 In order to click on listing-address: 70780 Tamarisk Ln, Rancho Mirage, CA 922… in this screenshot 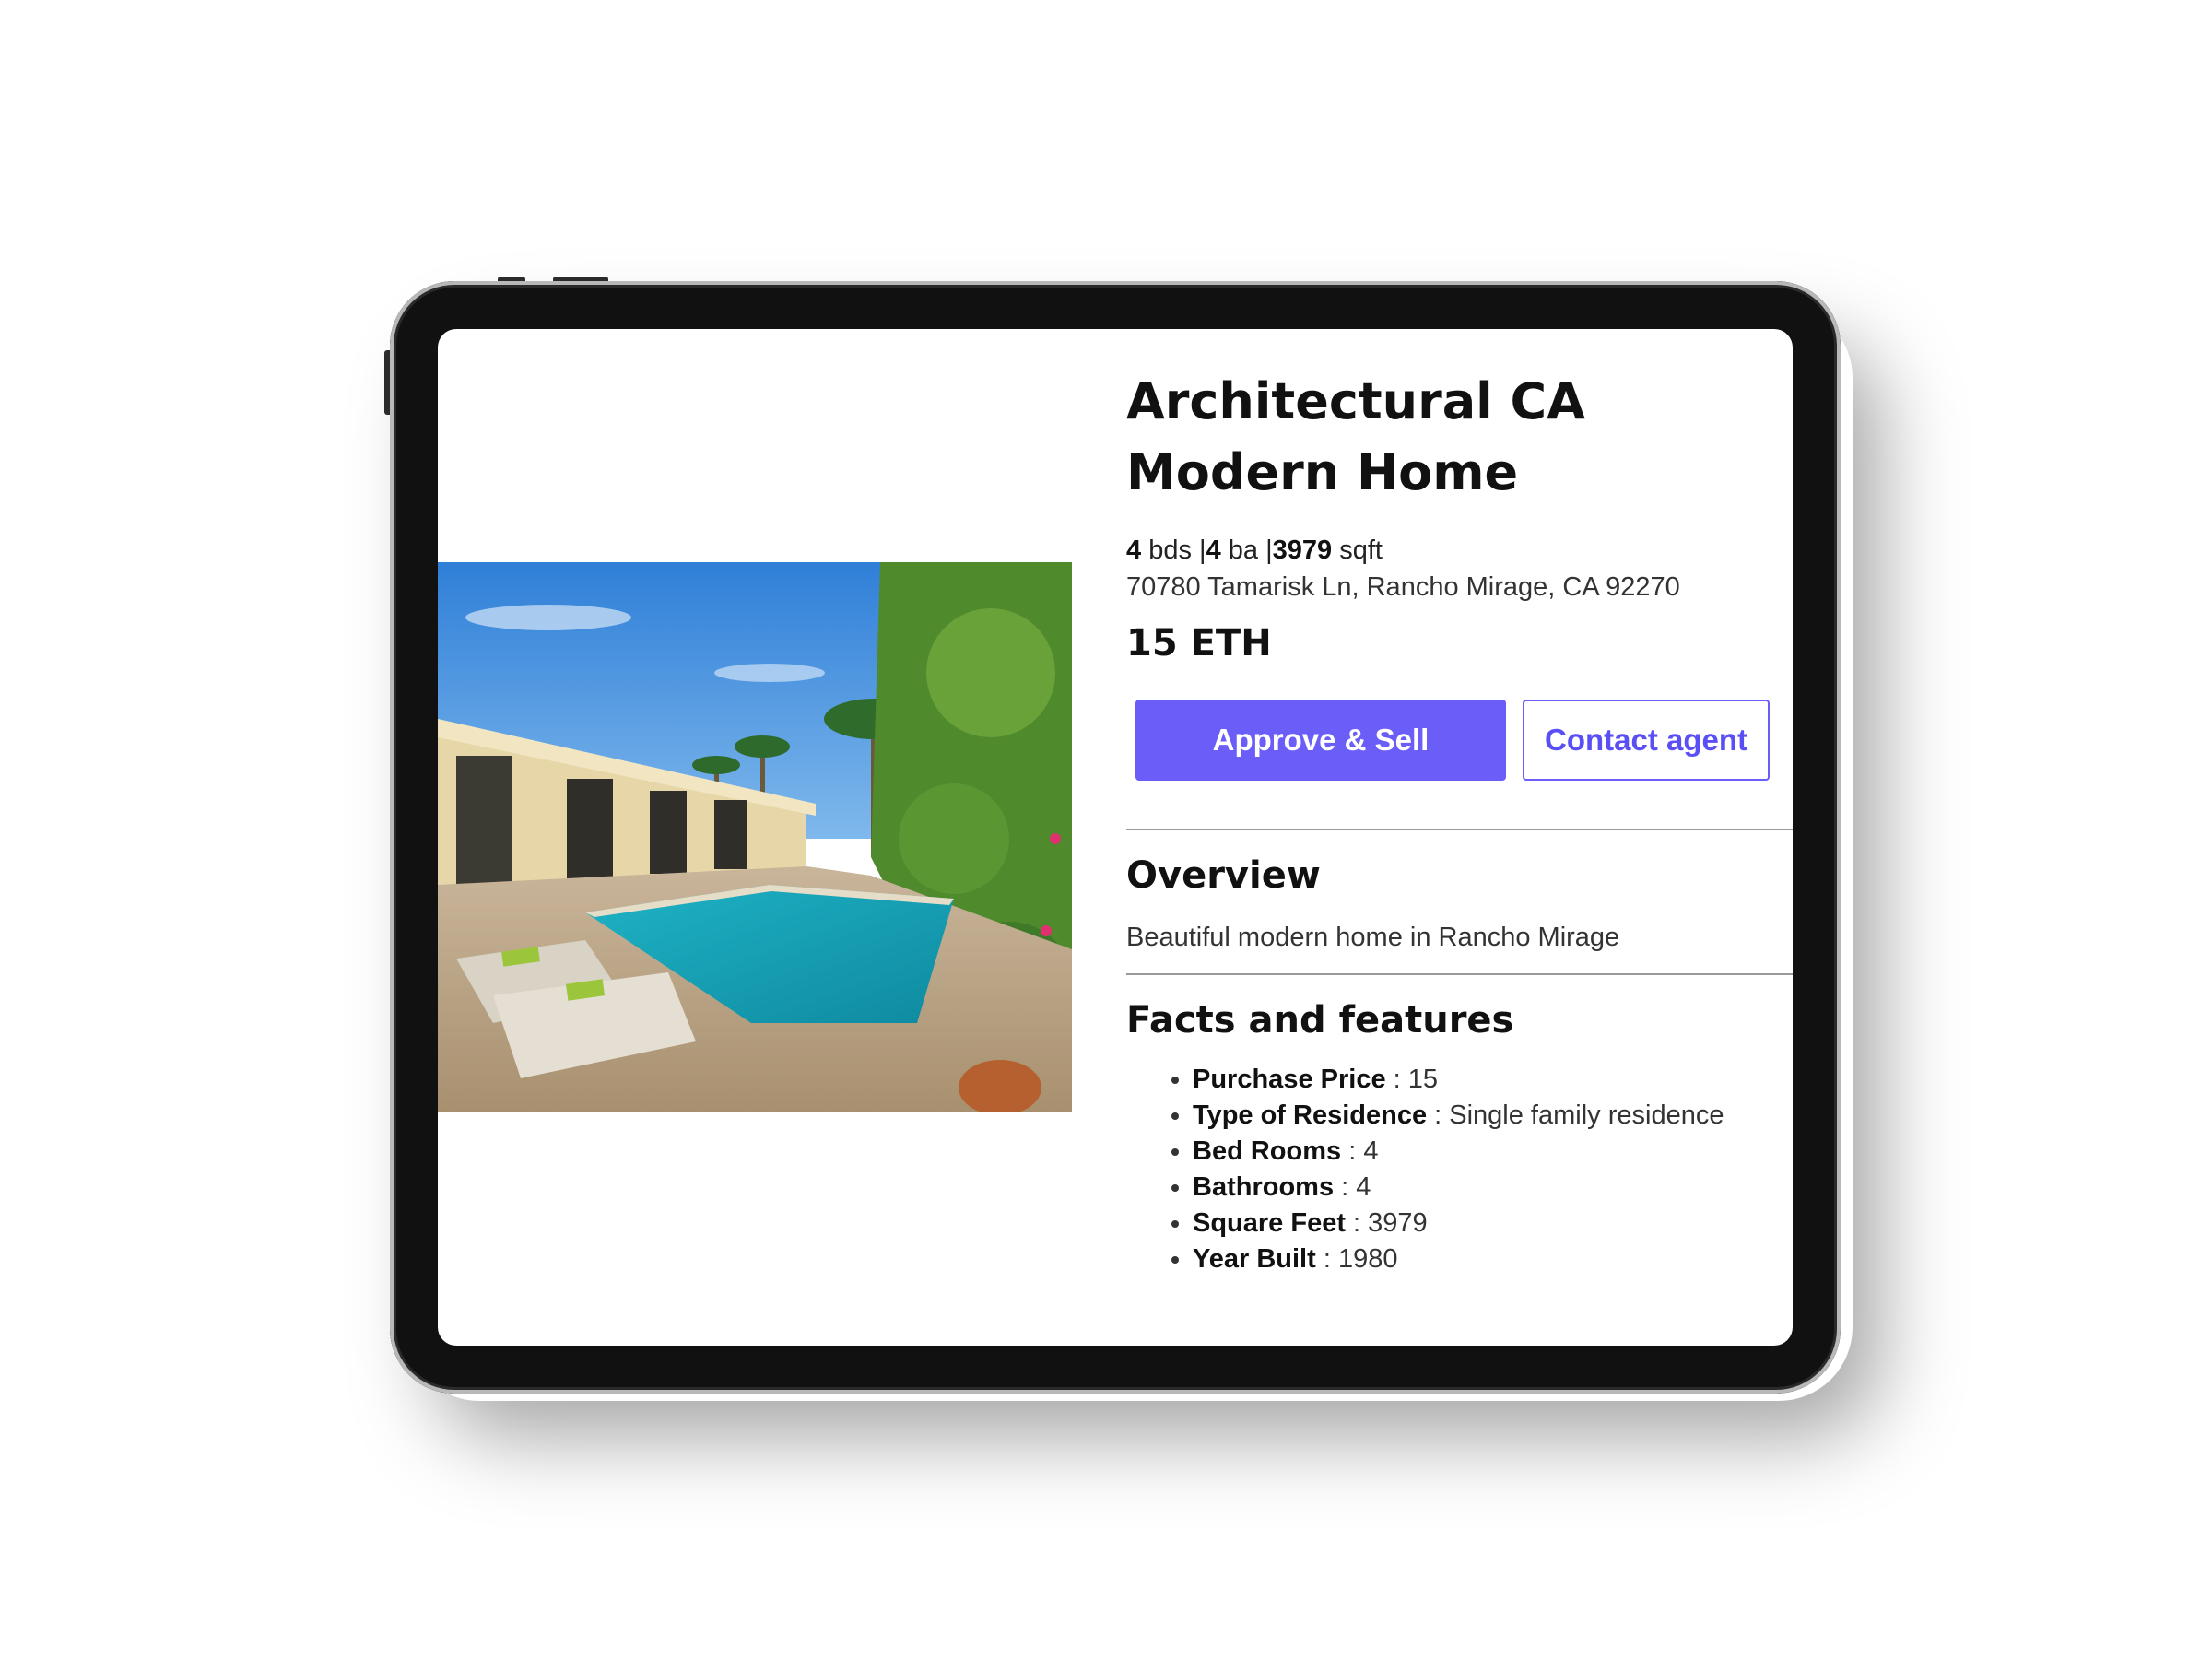, I will do `click(1403, 587)`.